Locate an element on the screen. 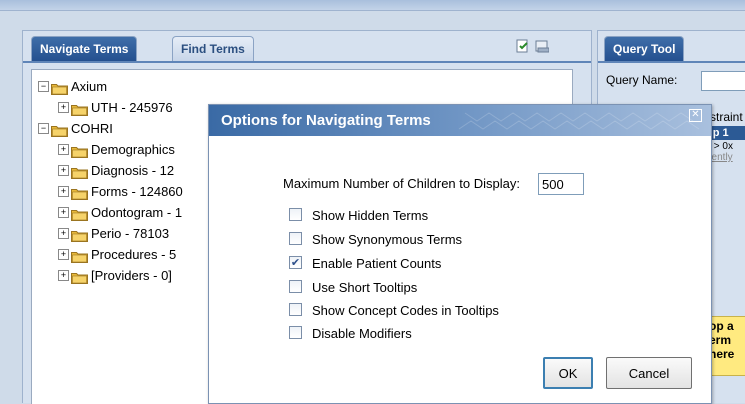 The height and width of the screenshot is (404, 745). drop-text-line-1: op a is located at coordinates (721, 326).